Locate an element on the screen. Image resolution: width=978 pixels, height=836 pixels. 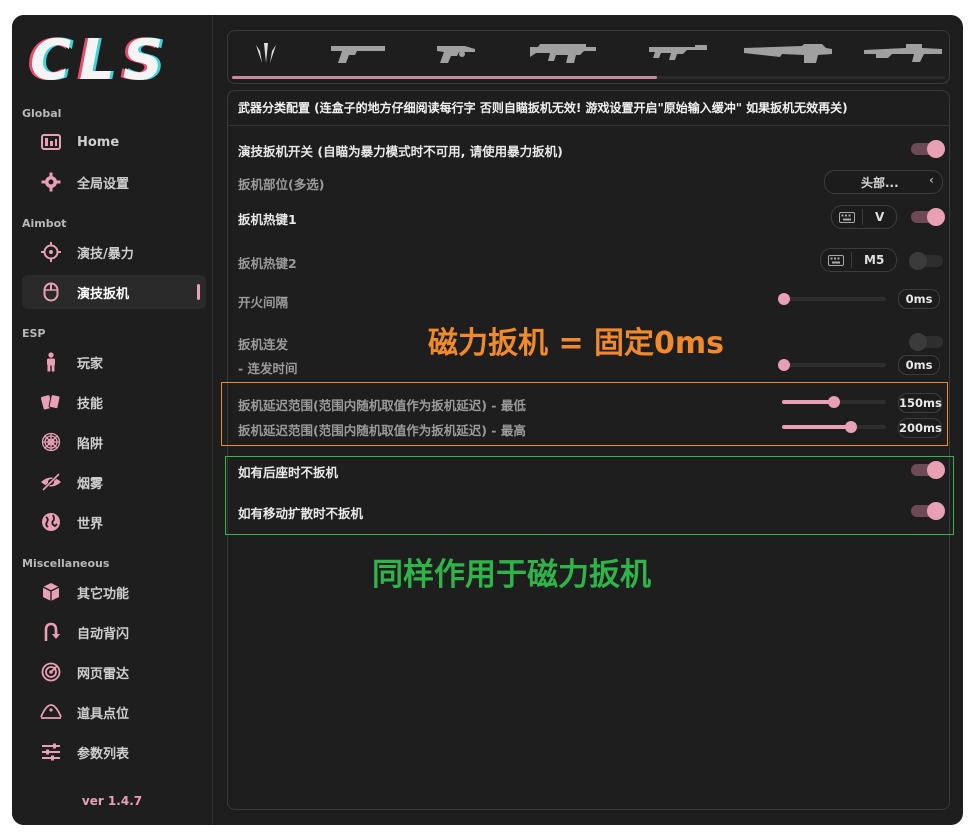
tab-revolver is located at coordinates (456, 55).